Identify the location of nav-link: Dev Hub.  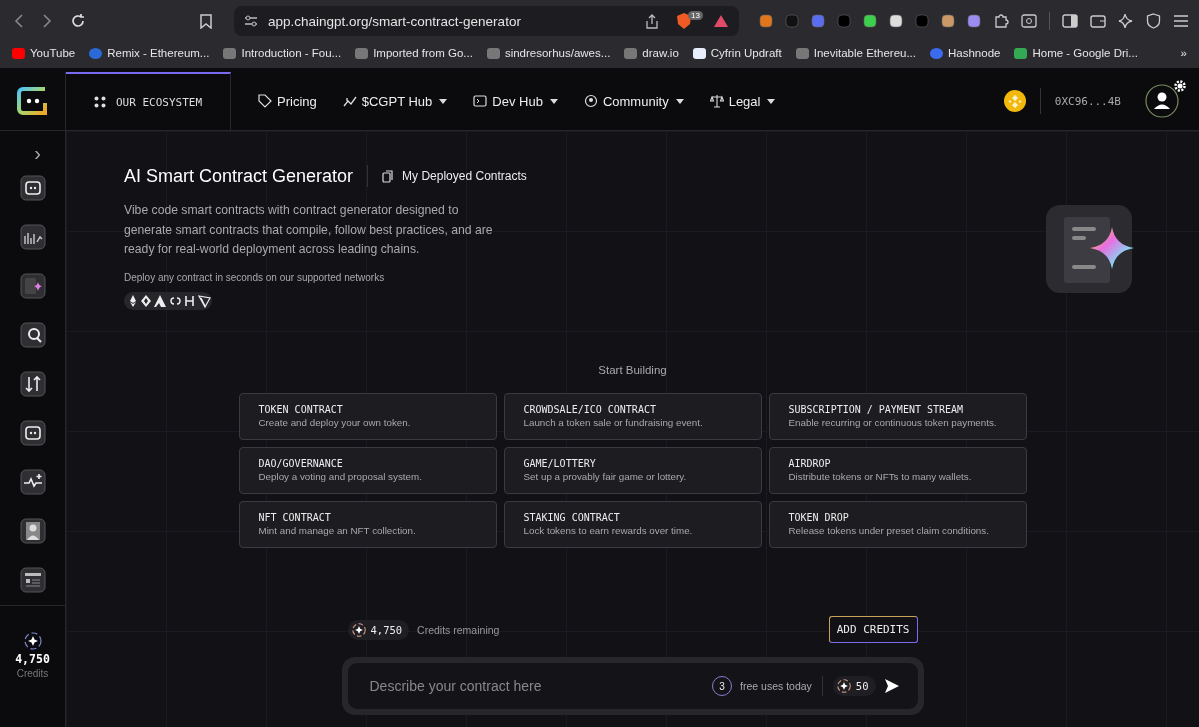
(515, 101).